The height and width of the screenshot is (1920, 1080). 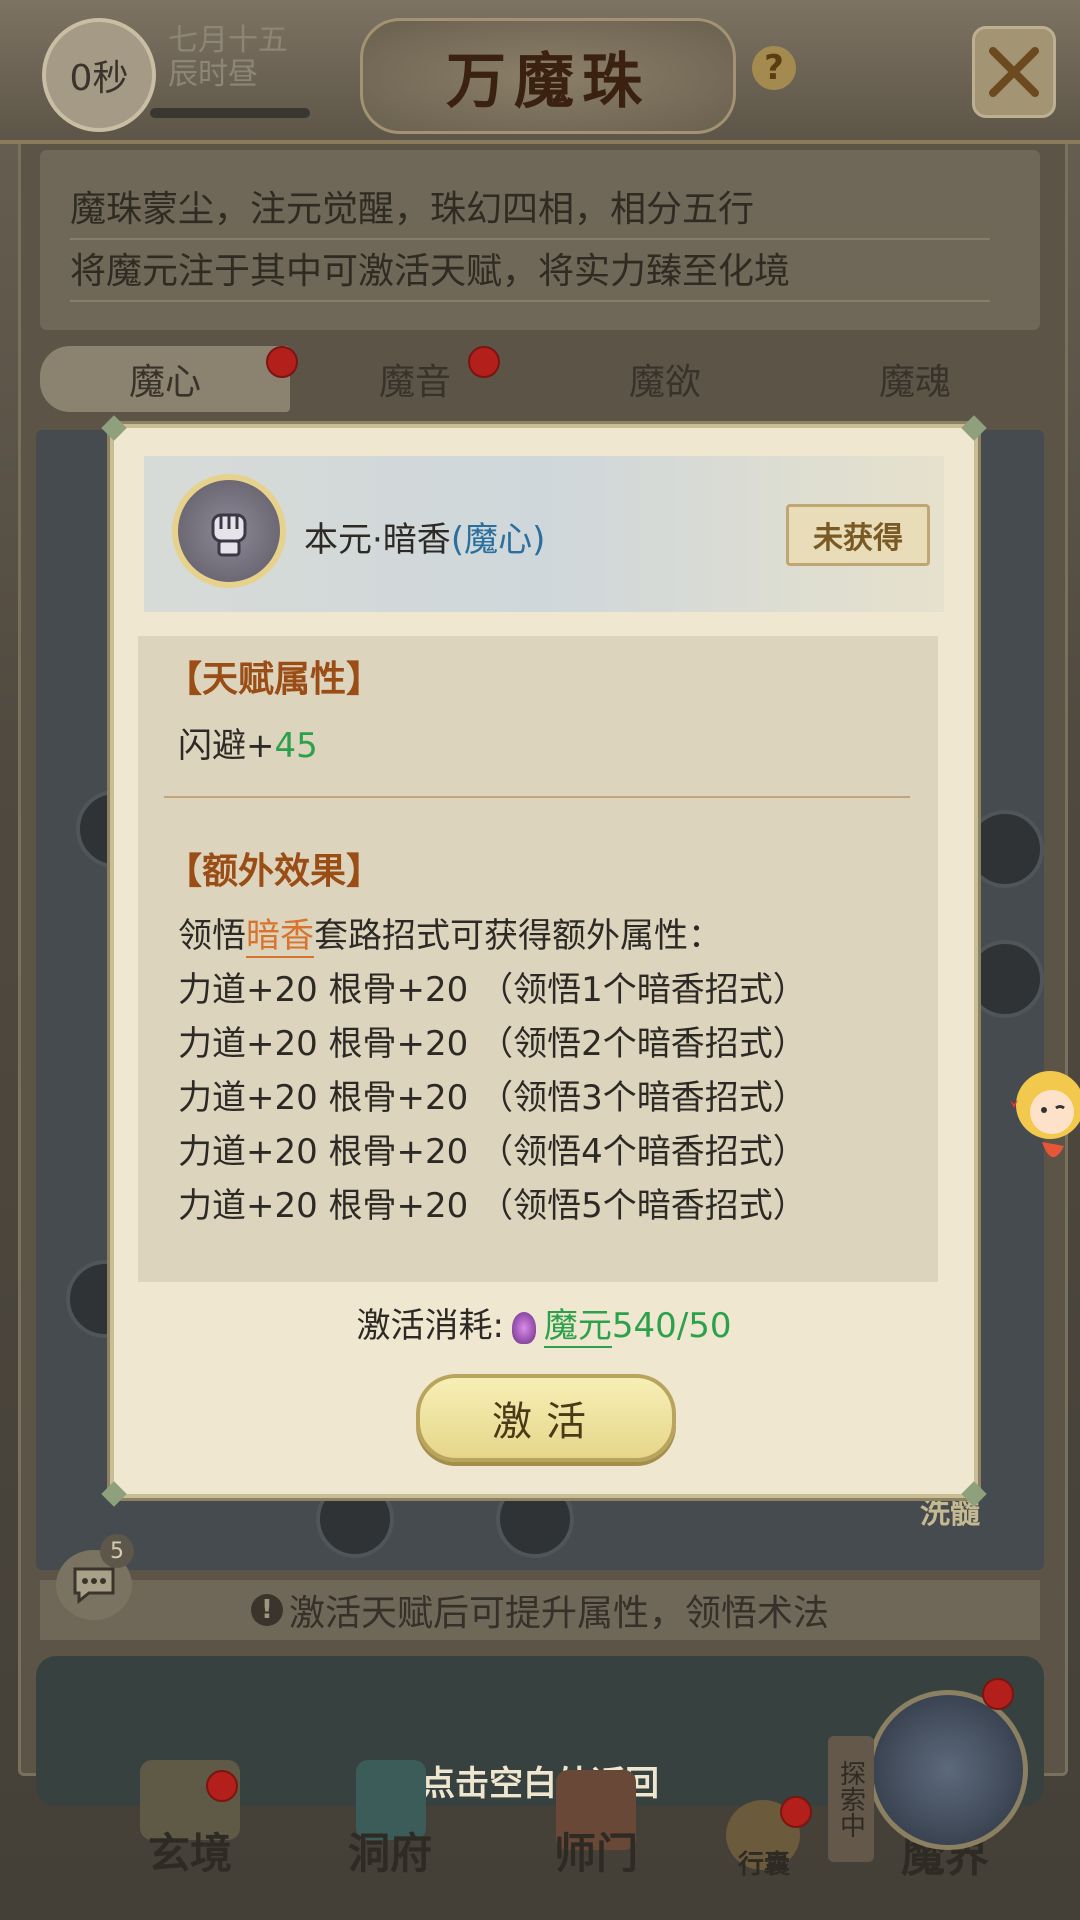 I want to click on skill-school: (魔心), so click(x=498, y=540).